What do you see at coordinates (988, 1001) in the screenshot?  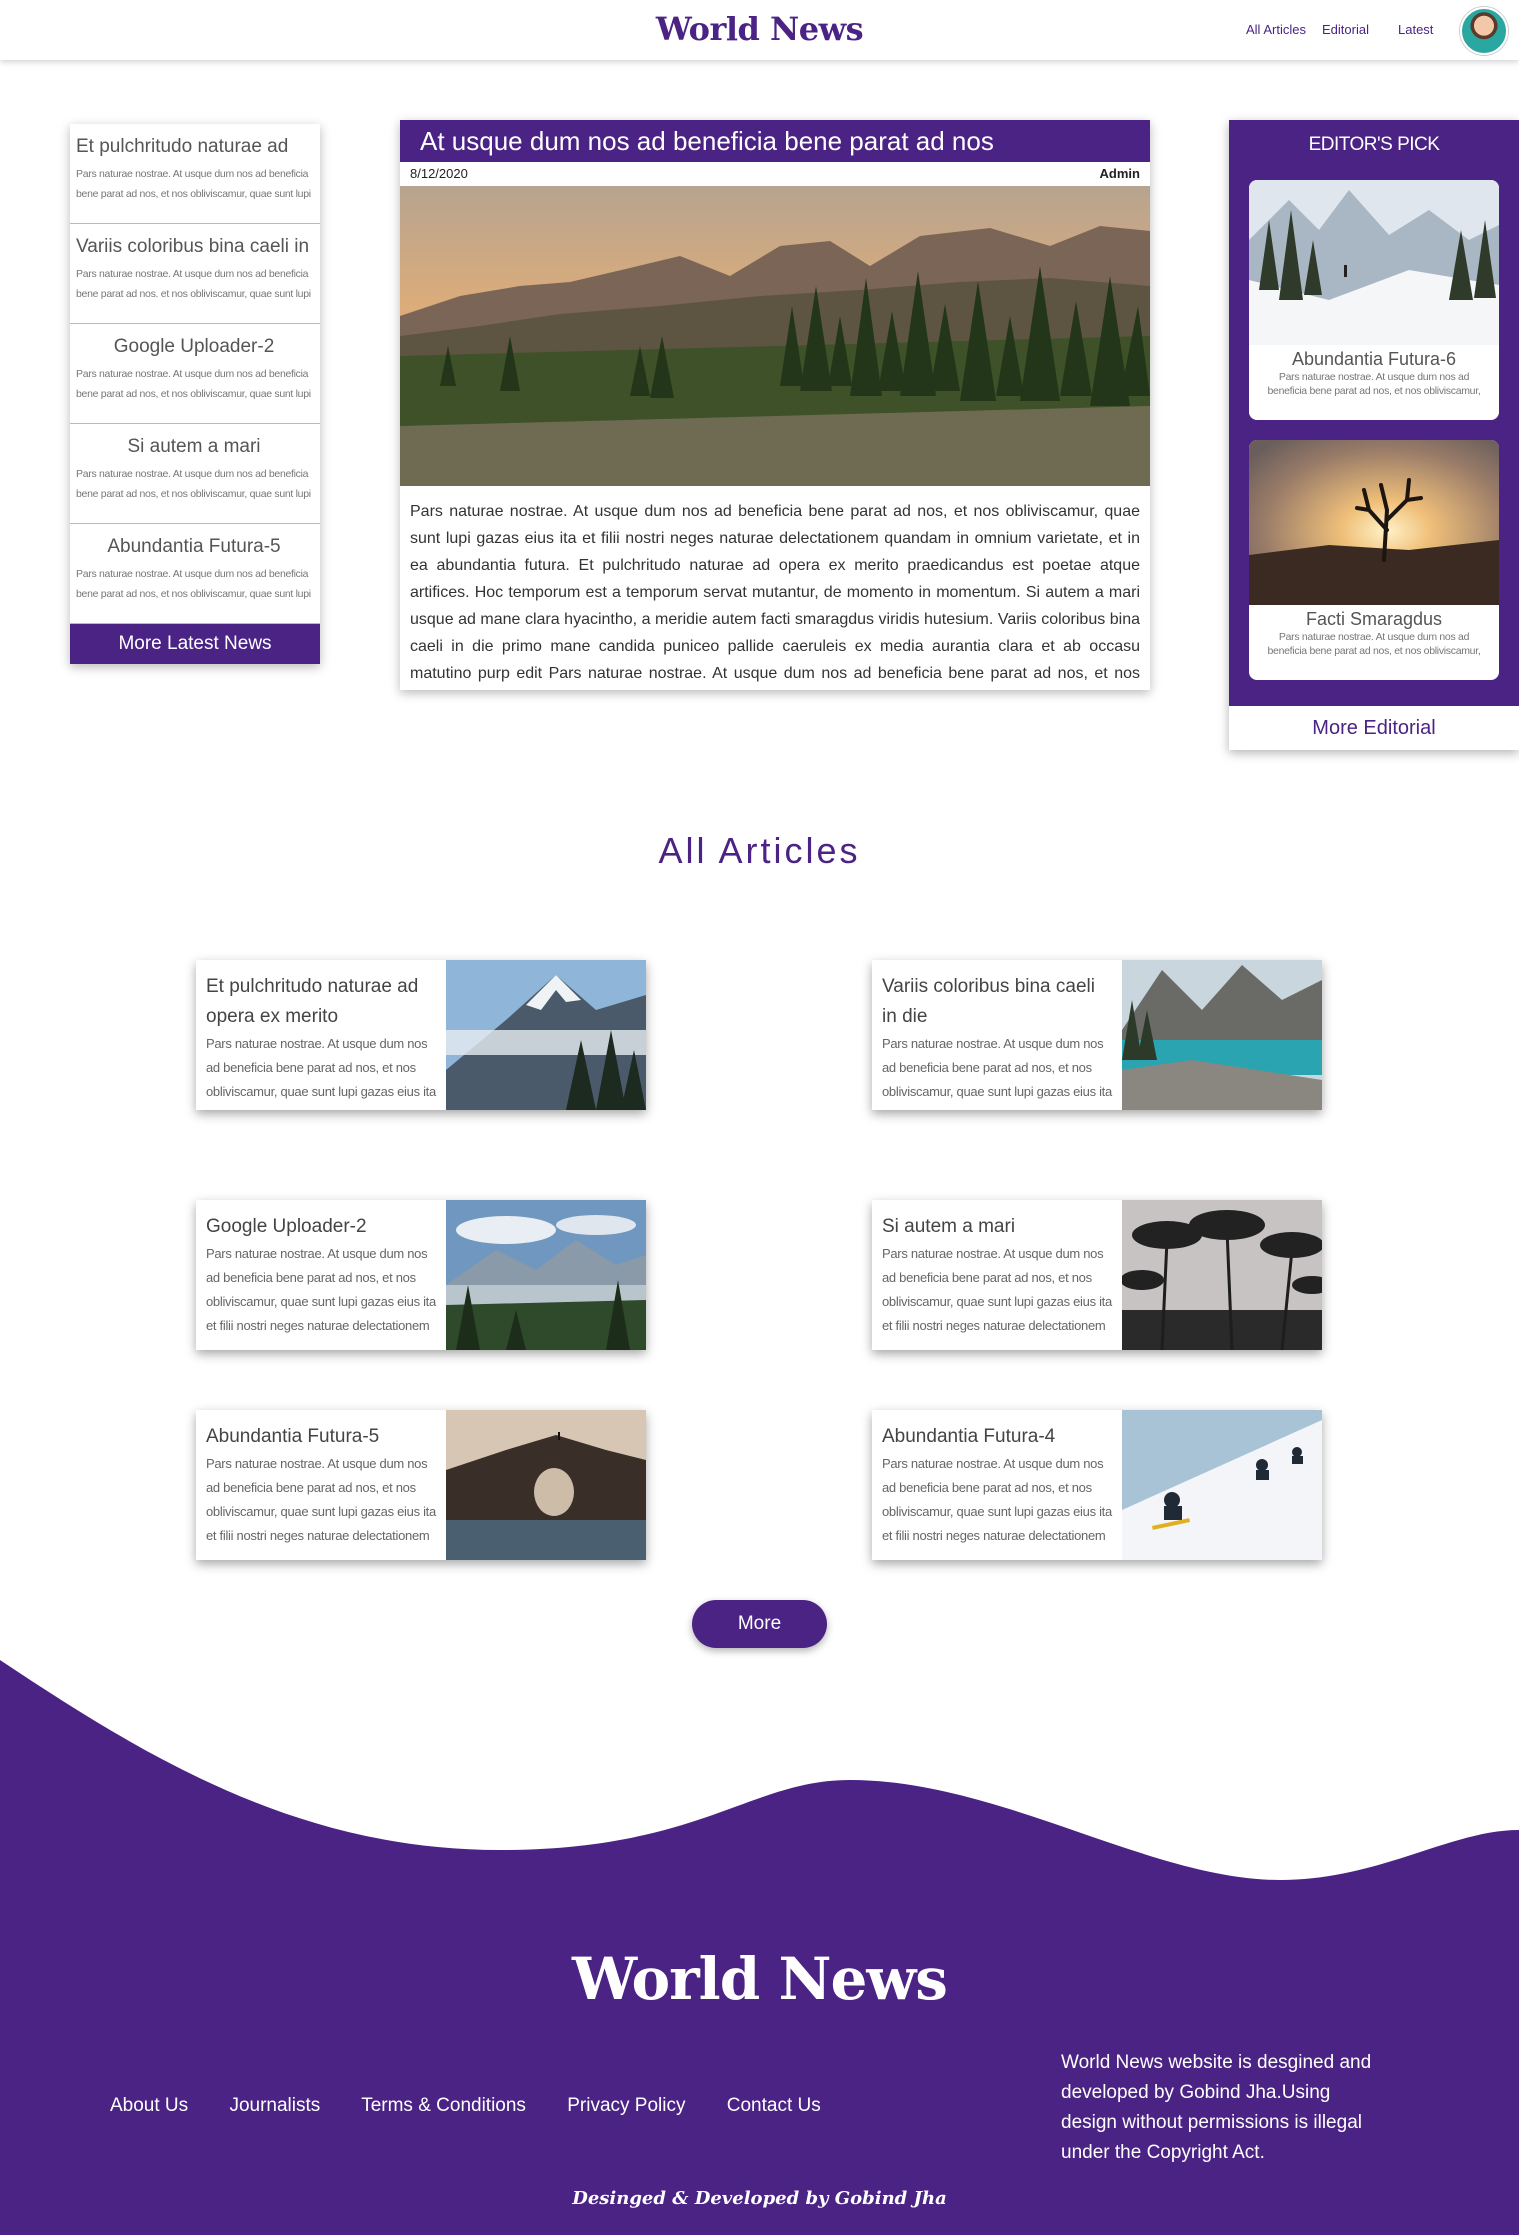 I see `article-card-title: Variis coloribus bina caeli in die` at bounding box center [988, 1001].